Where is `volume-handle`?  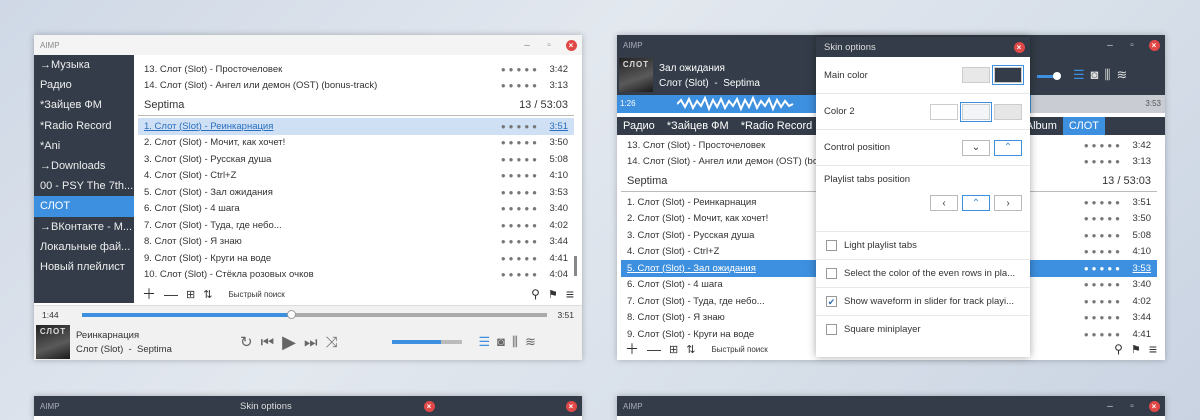
volume-handle is located at coordinates (1057, 76).